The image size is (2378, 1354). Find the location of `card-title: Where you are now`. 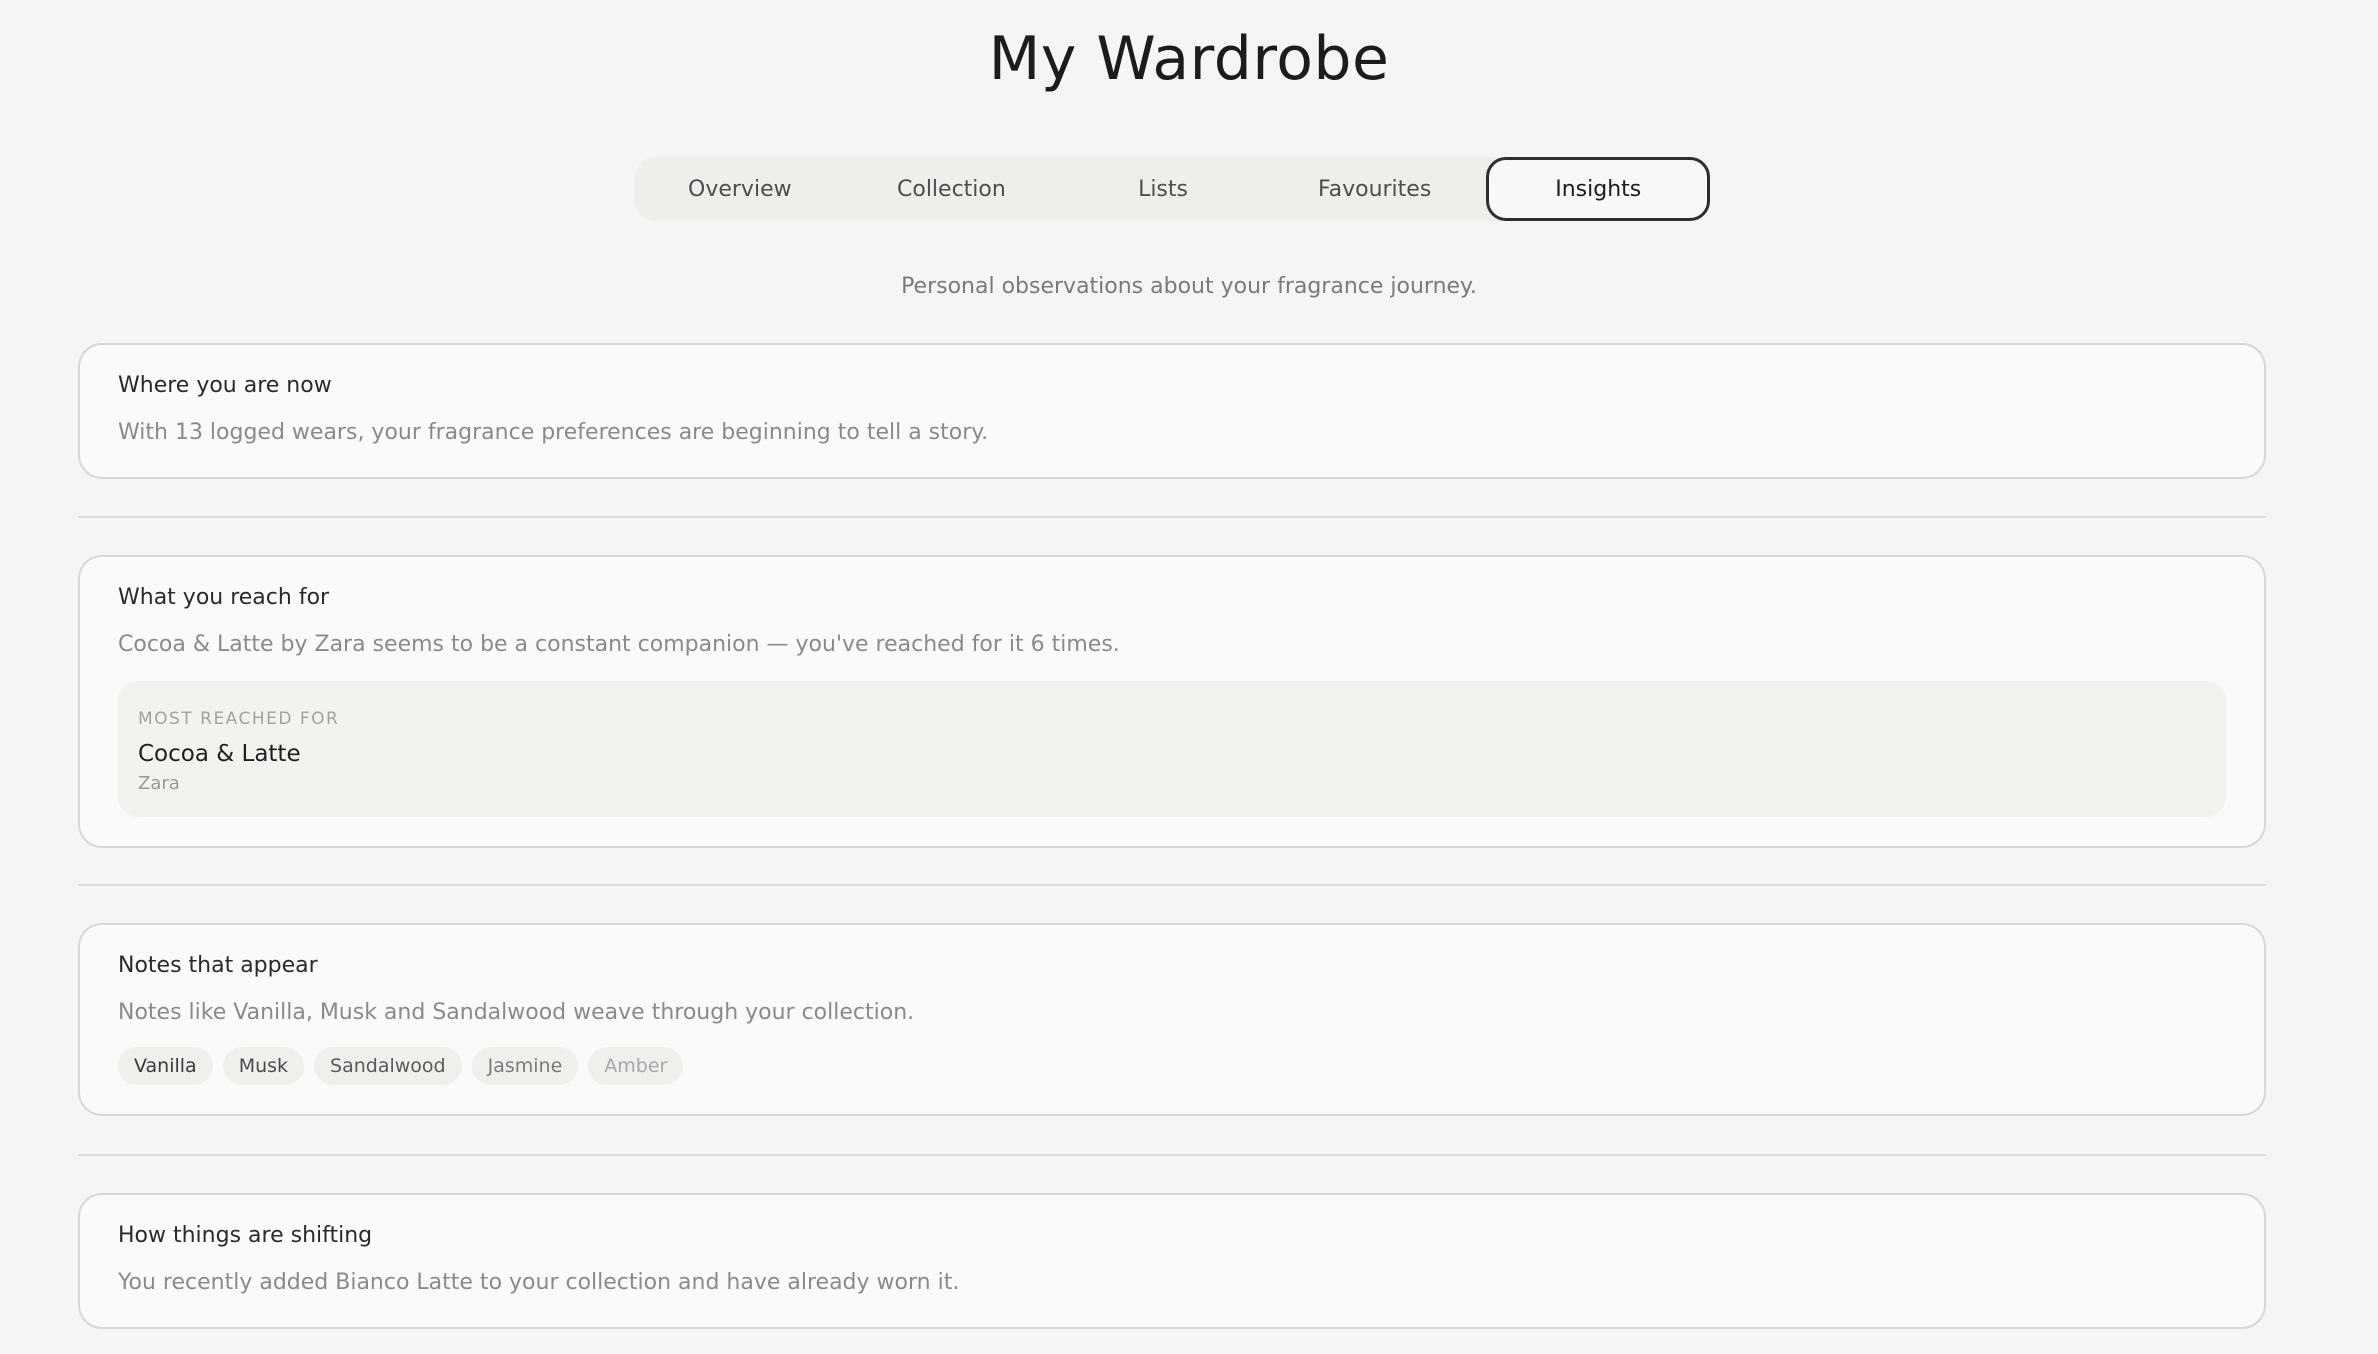

card-title: Where you are now is located at coordinates (225, 385).